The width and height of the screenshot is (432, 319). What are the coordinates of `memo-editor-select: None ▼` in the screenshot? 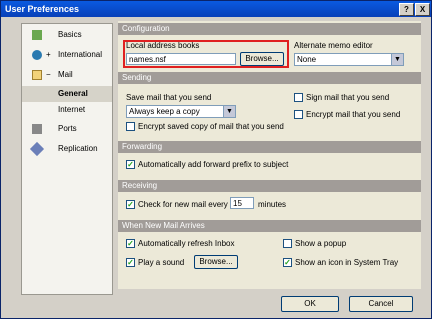 It's located at (349, 59).